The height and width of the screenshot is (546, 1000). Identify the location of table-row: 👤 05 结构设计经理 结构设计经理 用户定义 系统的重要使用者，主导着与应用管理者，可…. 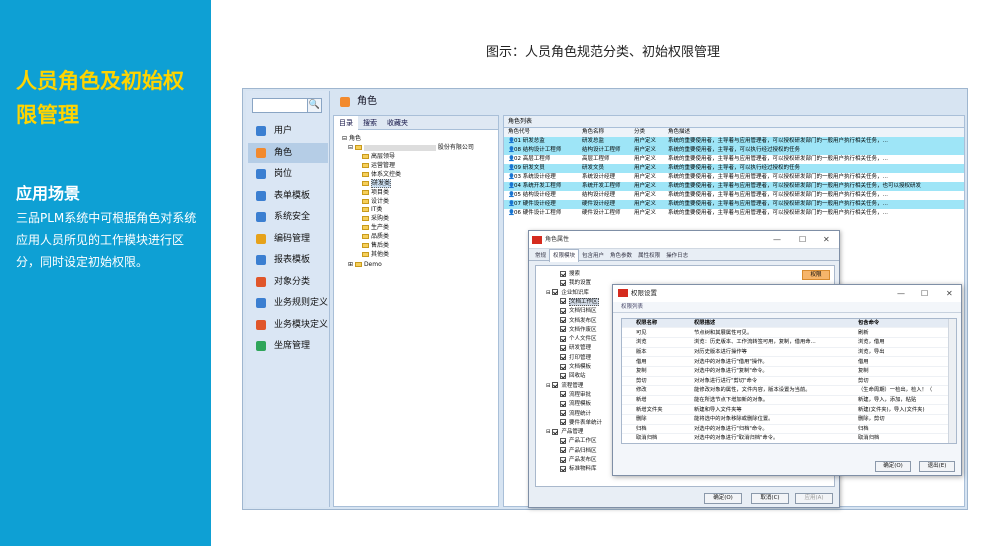
(734, 195).